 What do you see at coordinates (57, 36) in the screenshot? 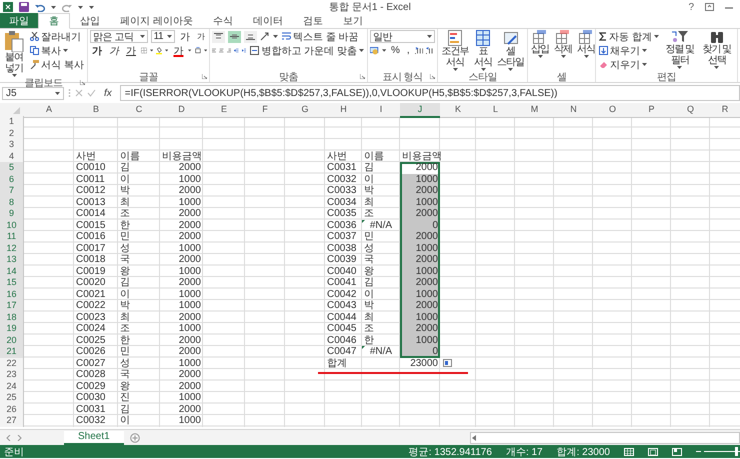
I see `cut-button: 잘라내기` at bounding box center [57, 36].